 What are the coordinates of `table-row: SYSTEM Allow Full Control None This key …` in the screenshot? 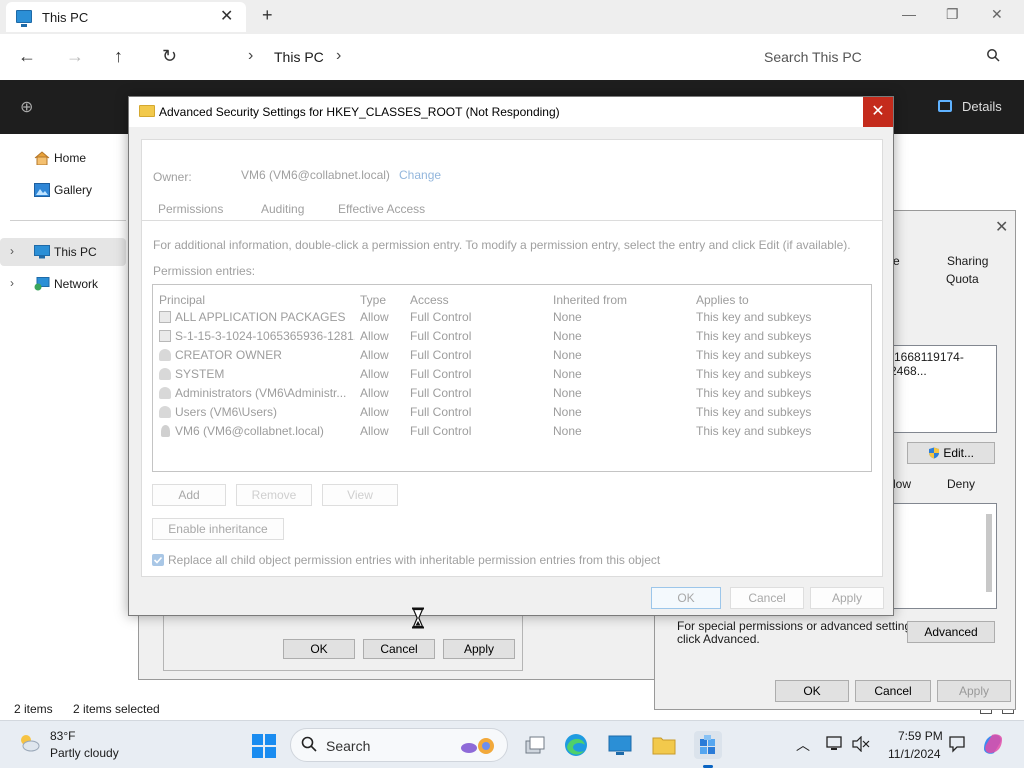 It's located at (512, 374).